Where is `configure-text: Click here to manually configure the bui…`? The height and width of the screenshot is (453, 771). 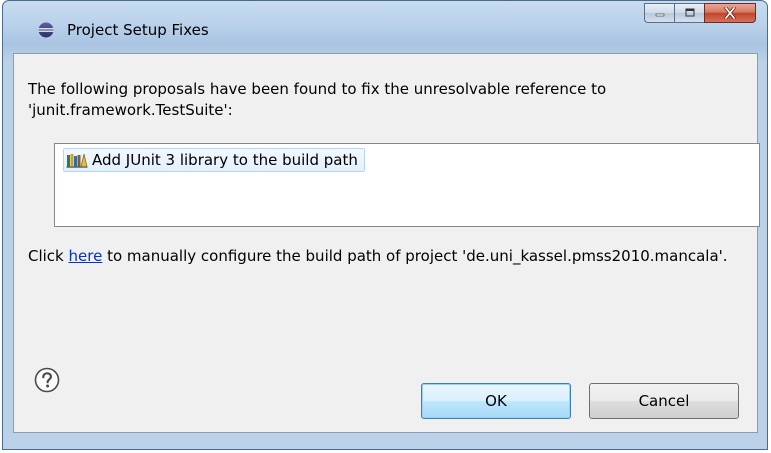 configure-text: Click here to manually configure the bui… is located at coordinates (386, 256).